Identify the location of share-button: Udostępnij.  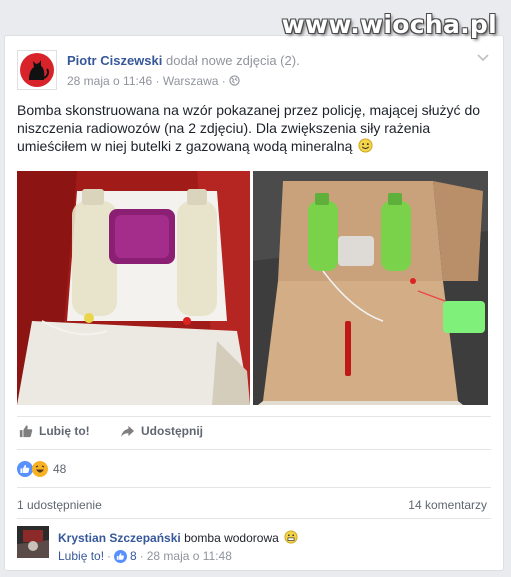
(161, 431).